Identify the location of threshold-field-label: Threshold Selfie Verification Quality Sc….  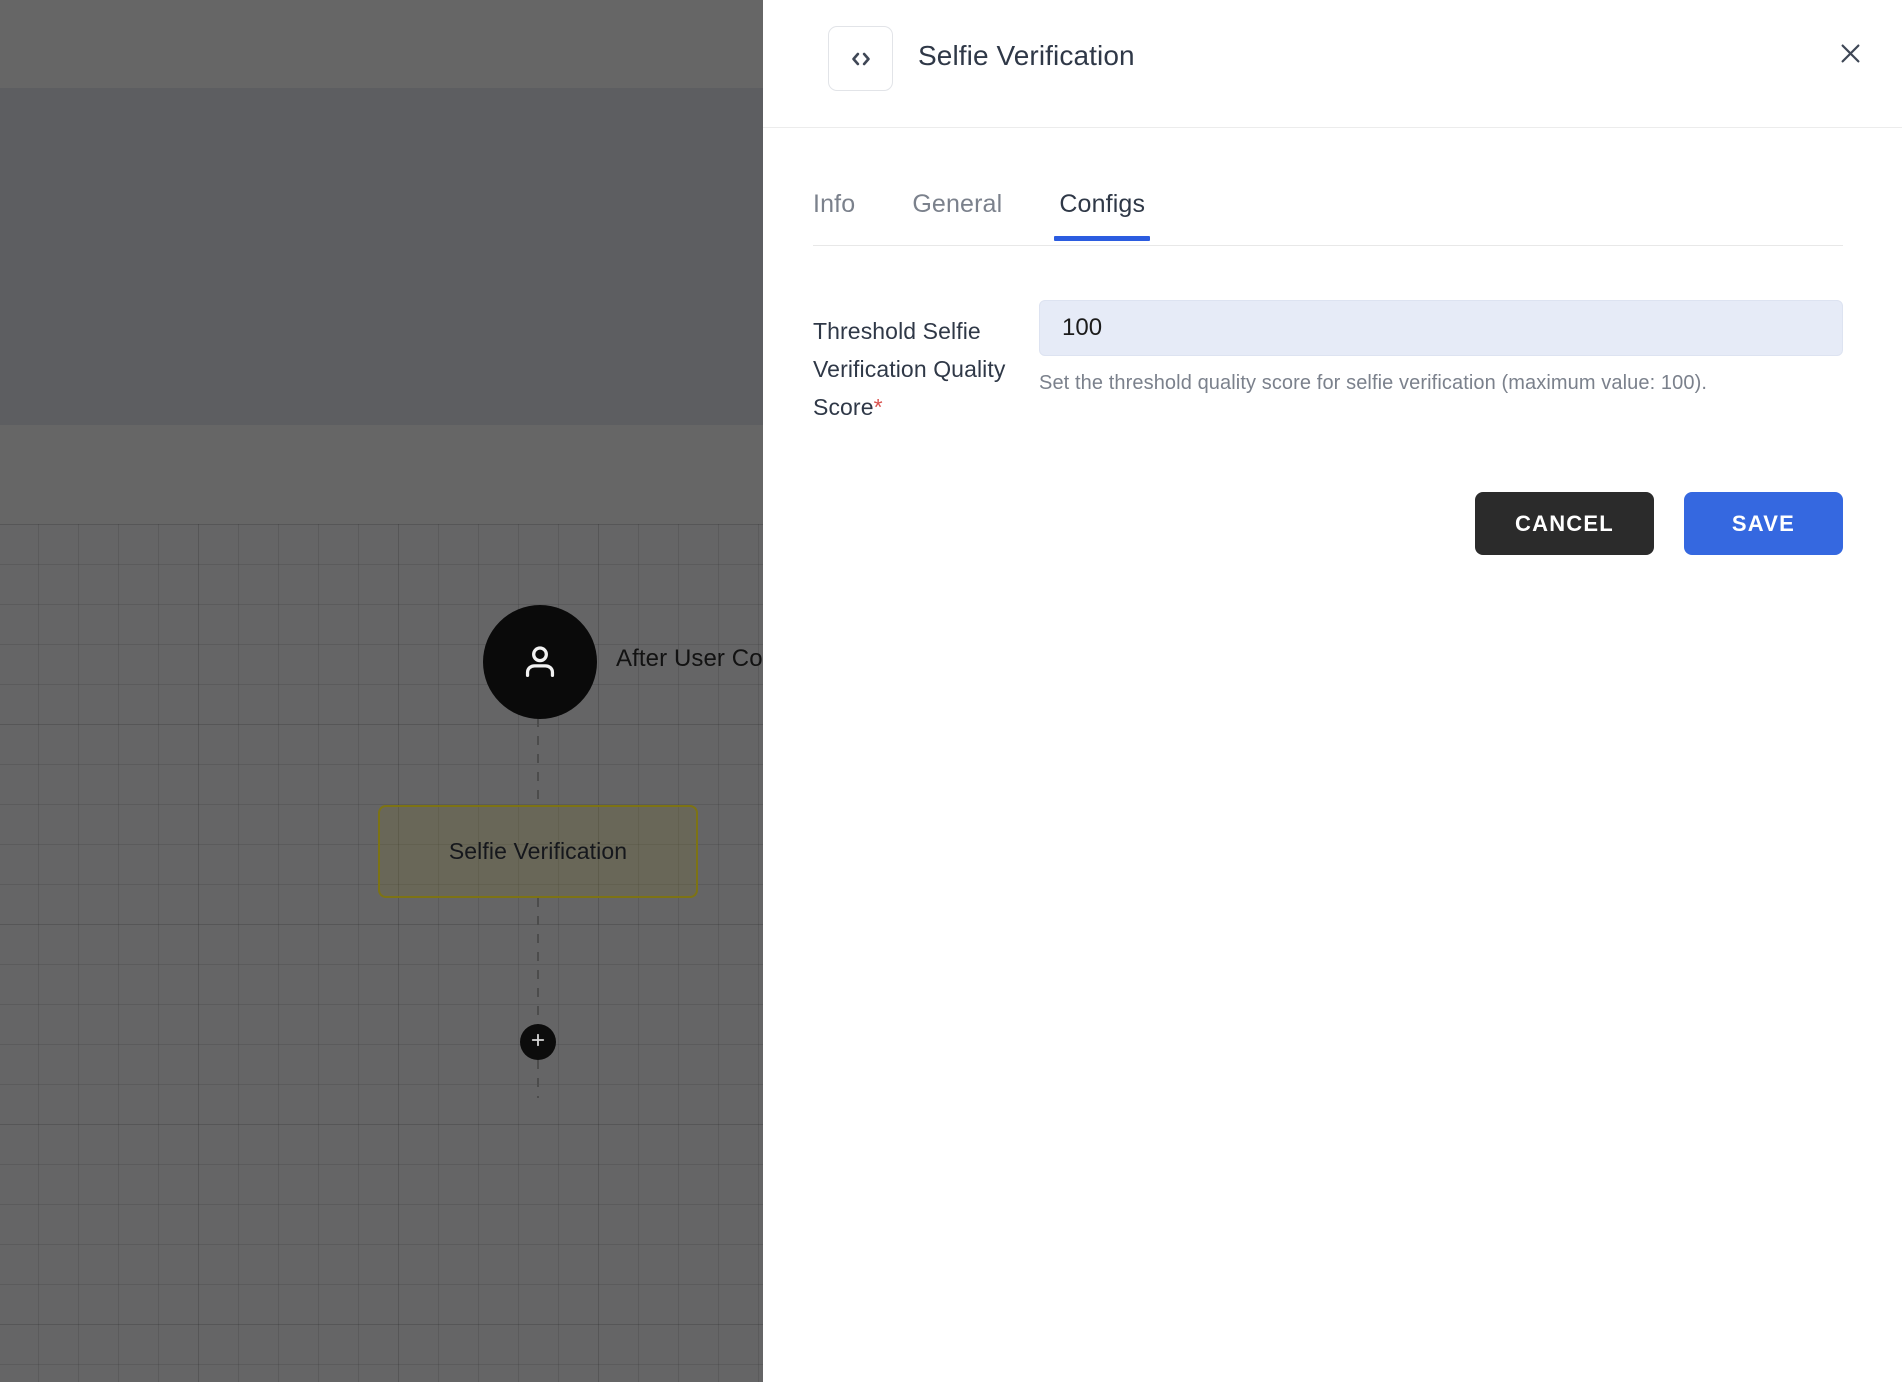
(913, 369).